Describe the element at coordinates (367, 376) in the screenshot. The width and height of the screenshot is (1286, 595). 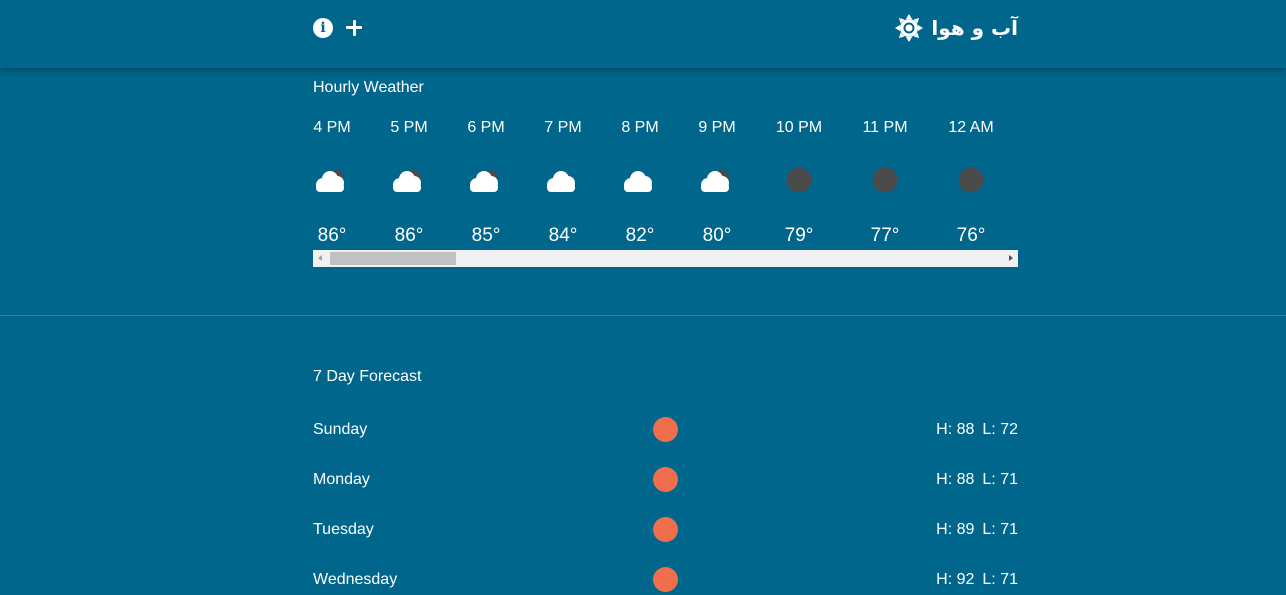
I see `seven-day-forecast-title: 7 Day Forecast` at that location.